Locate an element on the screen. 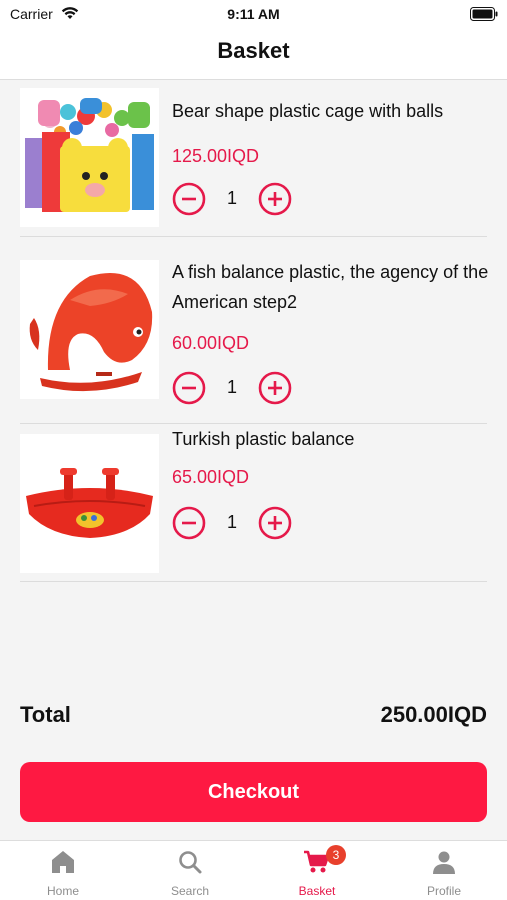  person-icon is located at coordinates (444, 862).